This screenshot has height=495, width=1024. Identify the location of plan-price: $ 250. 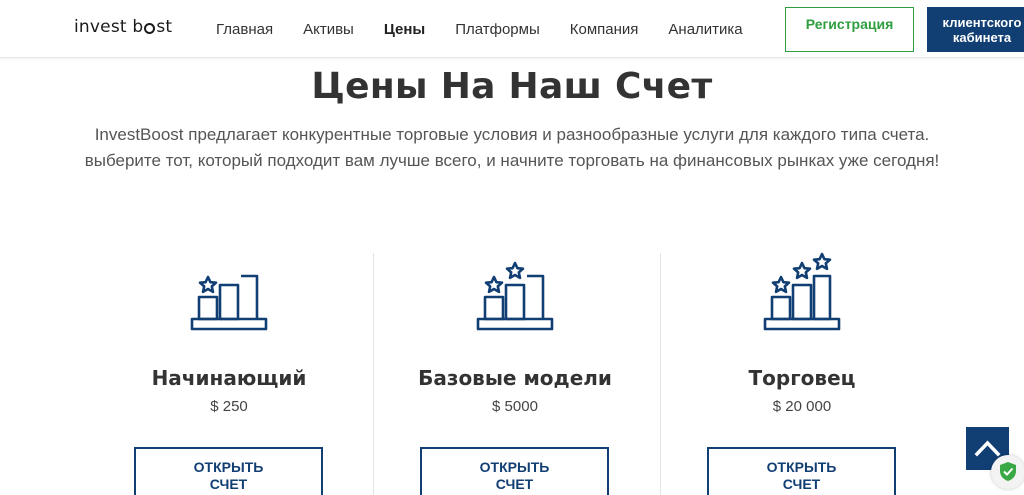
(229, 406).